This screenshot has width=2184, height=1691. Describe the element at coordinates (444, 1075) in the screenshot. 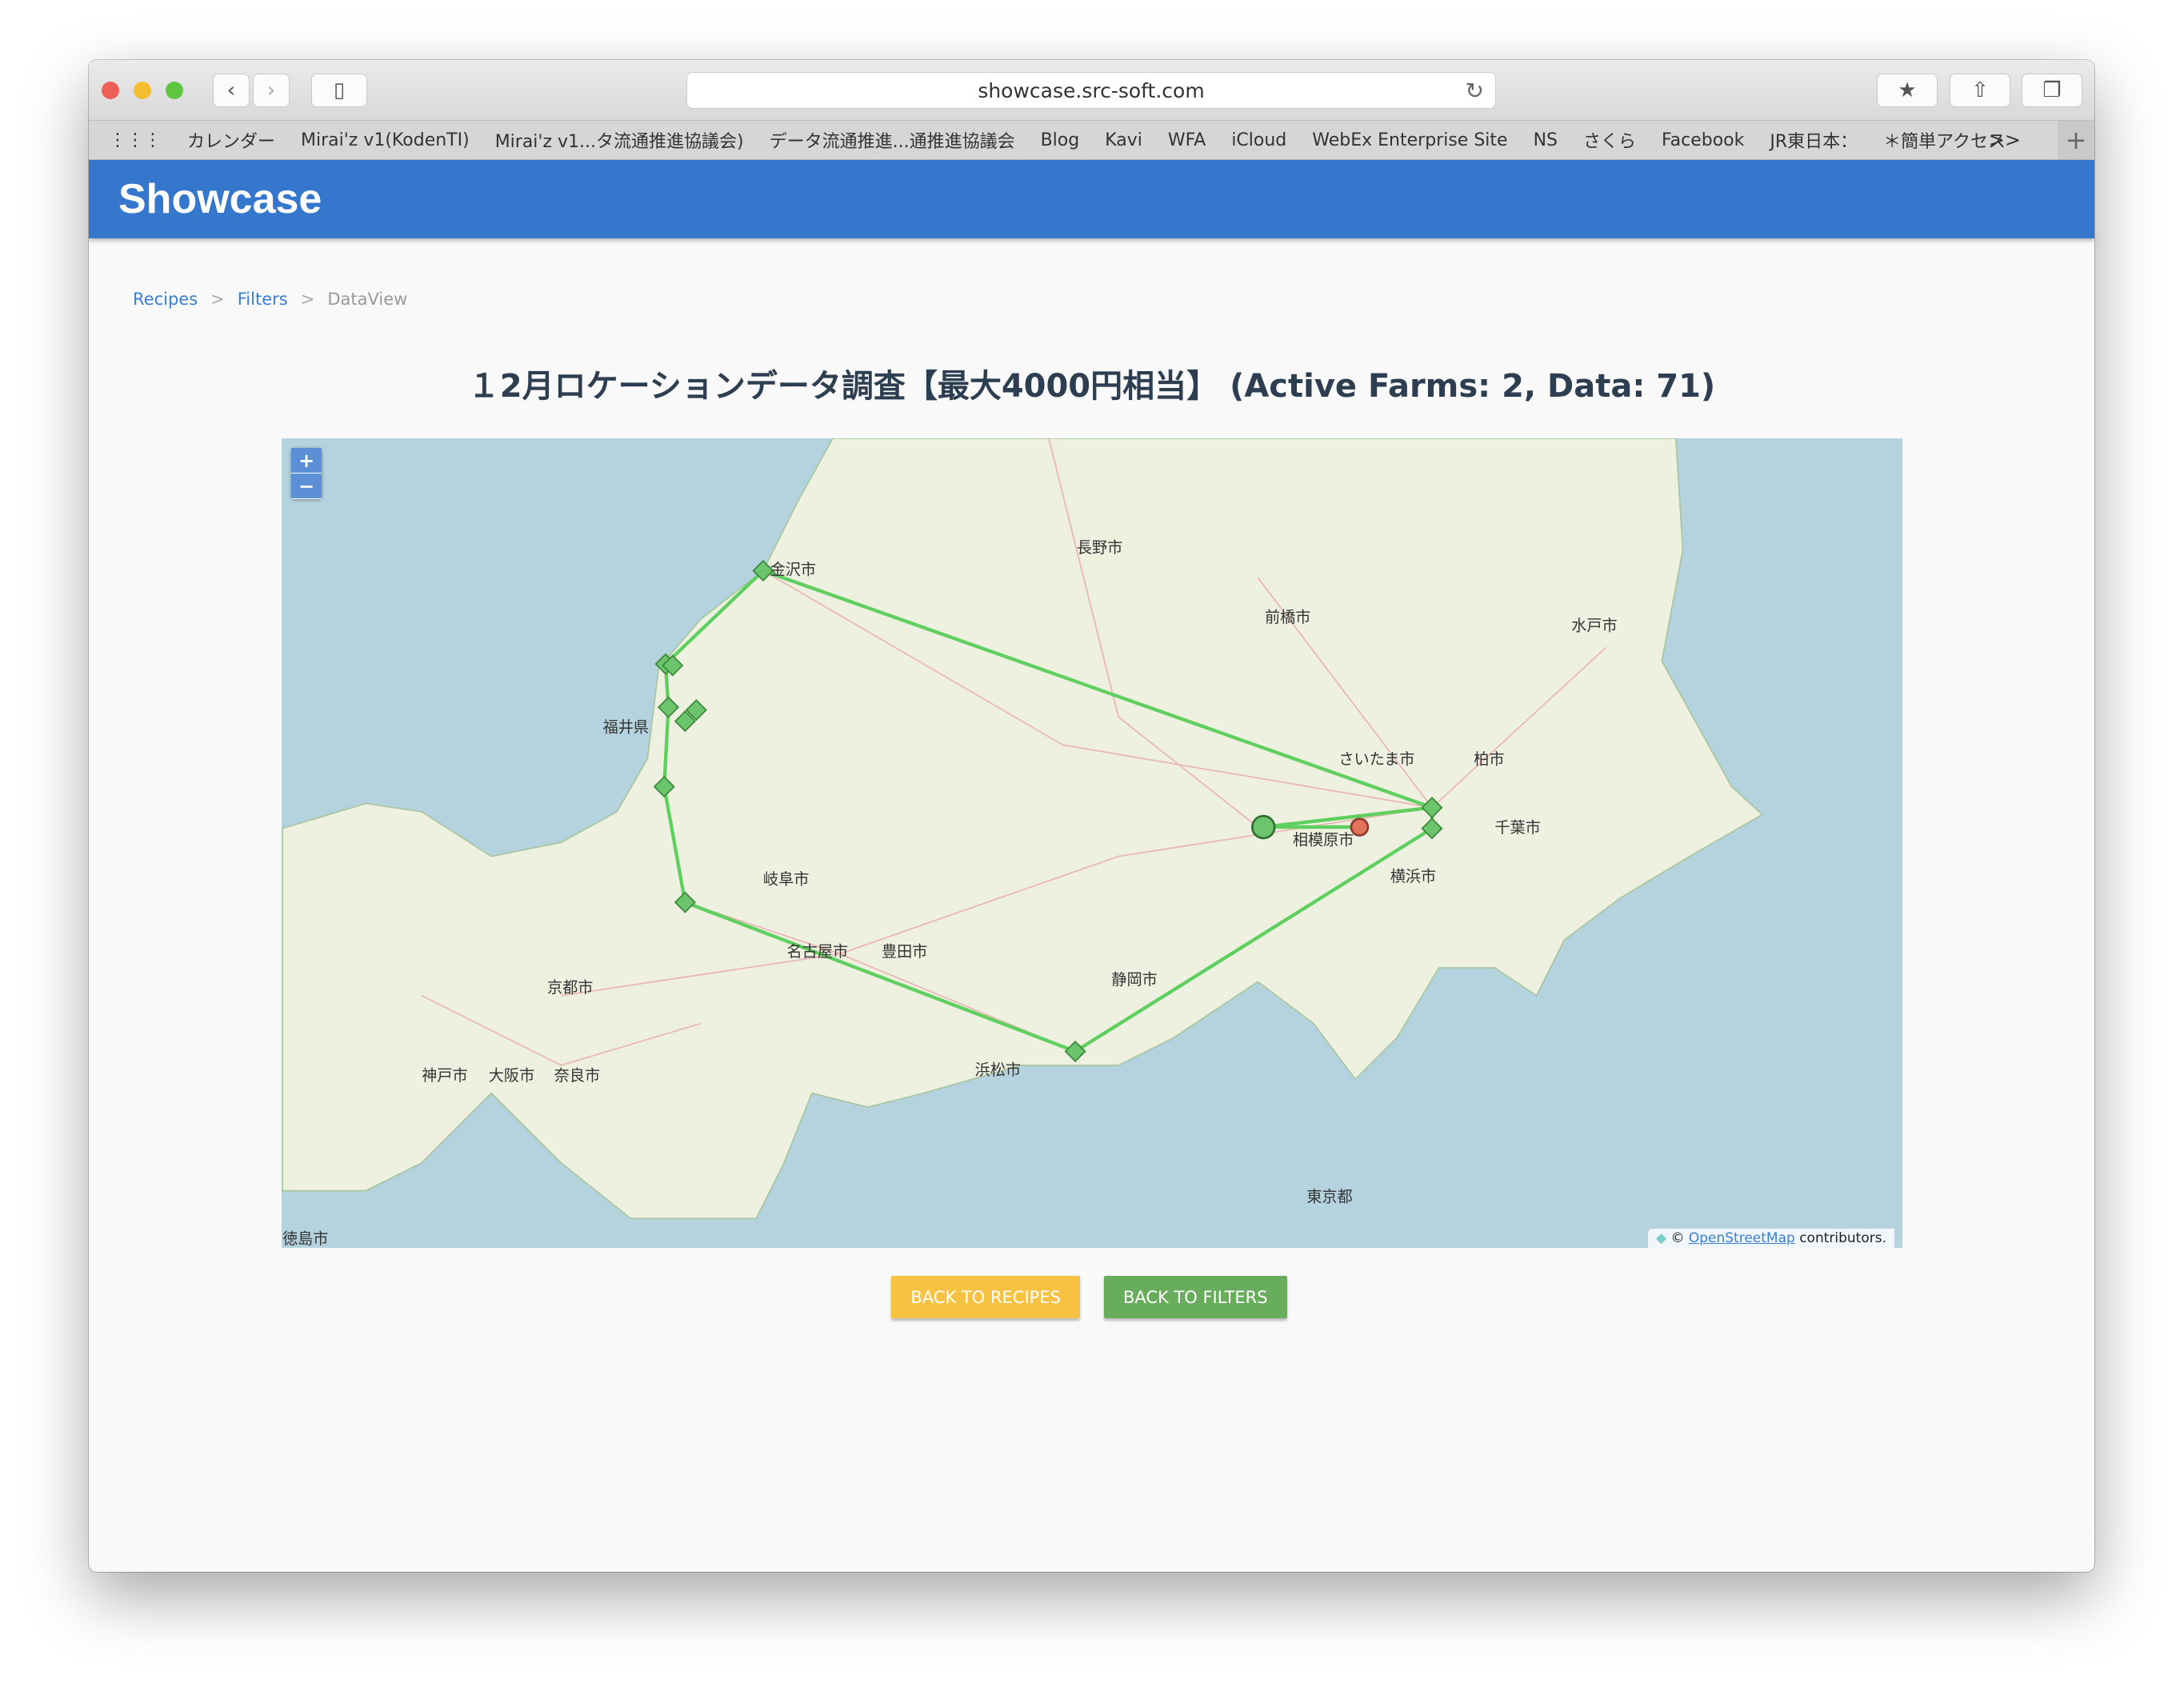

I see `map-label: 神戸市` at that location.